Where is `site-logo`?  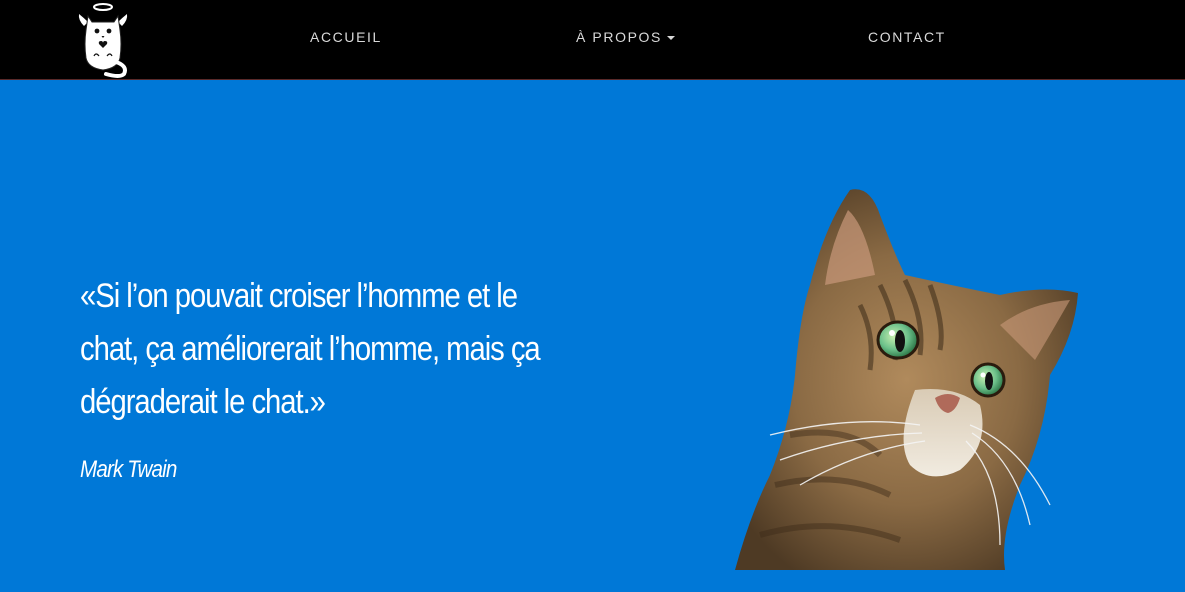 site-logo is located at coordinates (103, 39).